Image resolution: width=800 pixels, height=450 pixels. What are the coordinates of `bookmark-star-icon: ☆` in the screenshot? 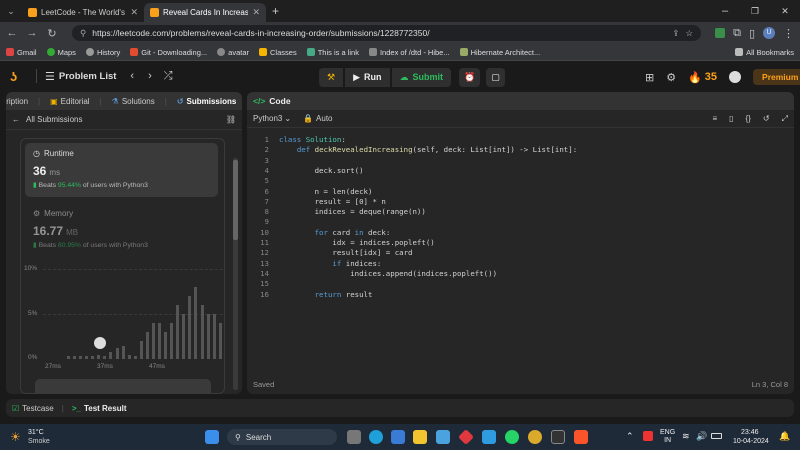 It's located at (689, 33).